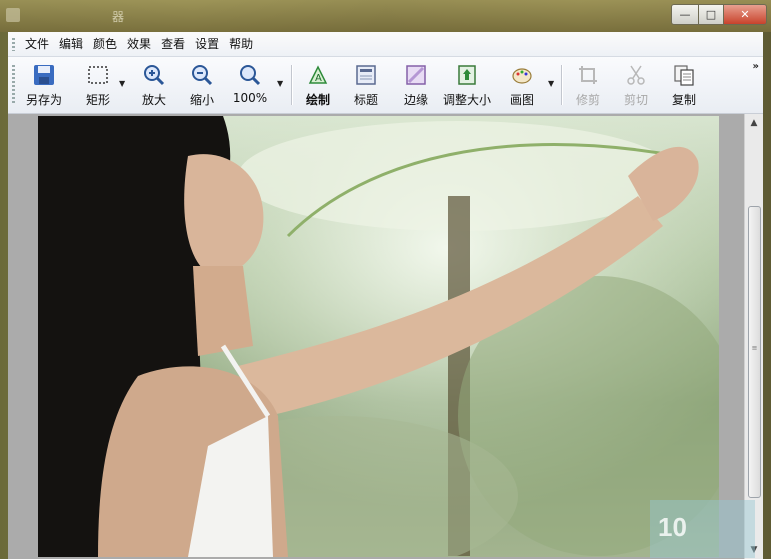 The height and width of the screenshot is (559, 771). I want to click on menu-color: 颜色, so click(105, 44).